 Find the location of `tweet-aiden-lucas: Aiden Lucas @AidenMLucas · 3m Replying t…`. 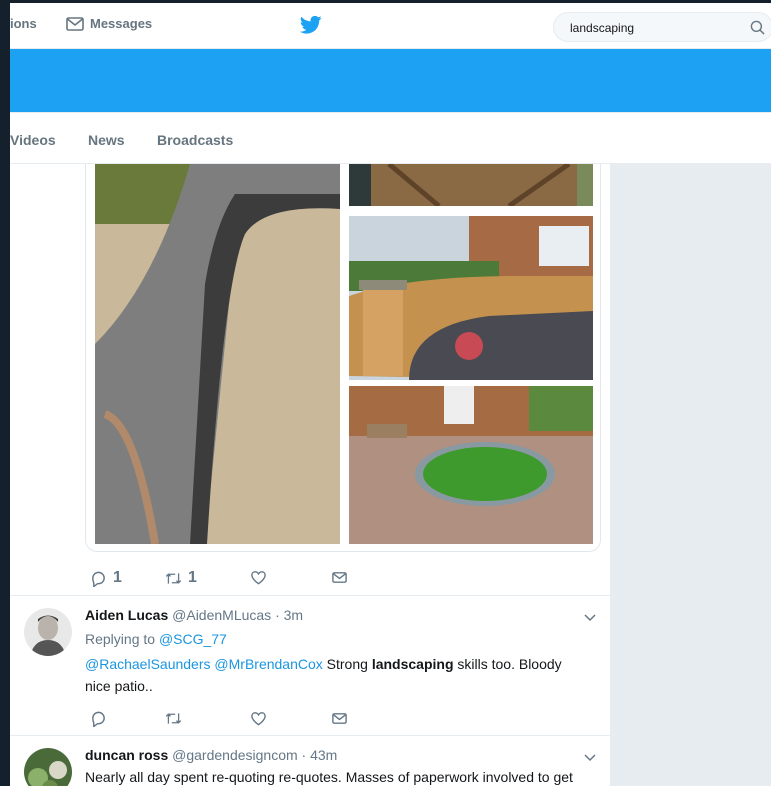

tweet-aiden-lucas: Aiden Lucas @AidenMLucas · 3m Replying t… is located at coordinates (310, 665).